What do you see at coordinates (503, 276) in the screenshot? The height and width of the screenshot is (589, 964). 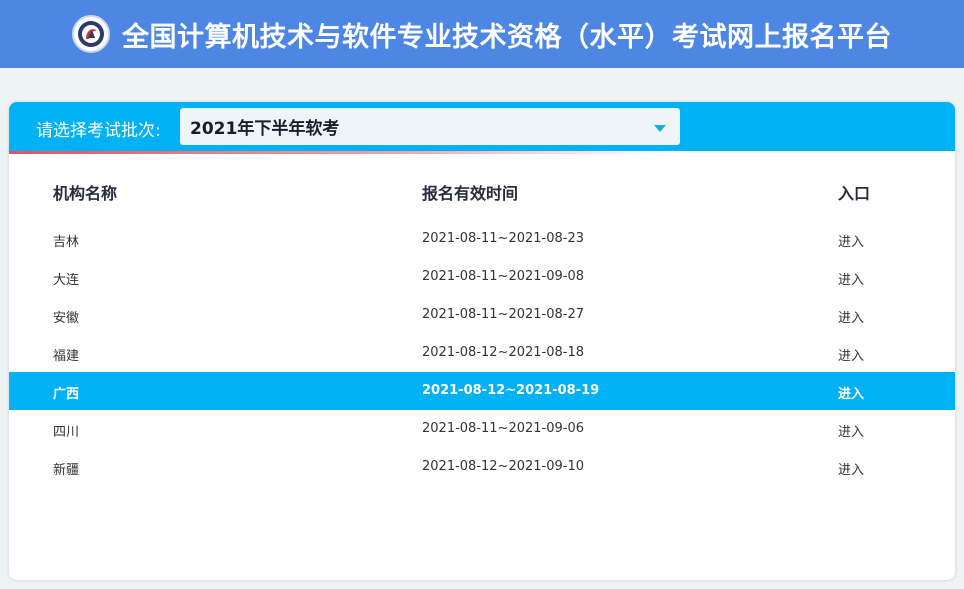 I see `registration-period: 2021-08-11~2021-09-08` at bounding box center [503, 276].